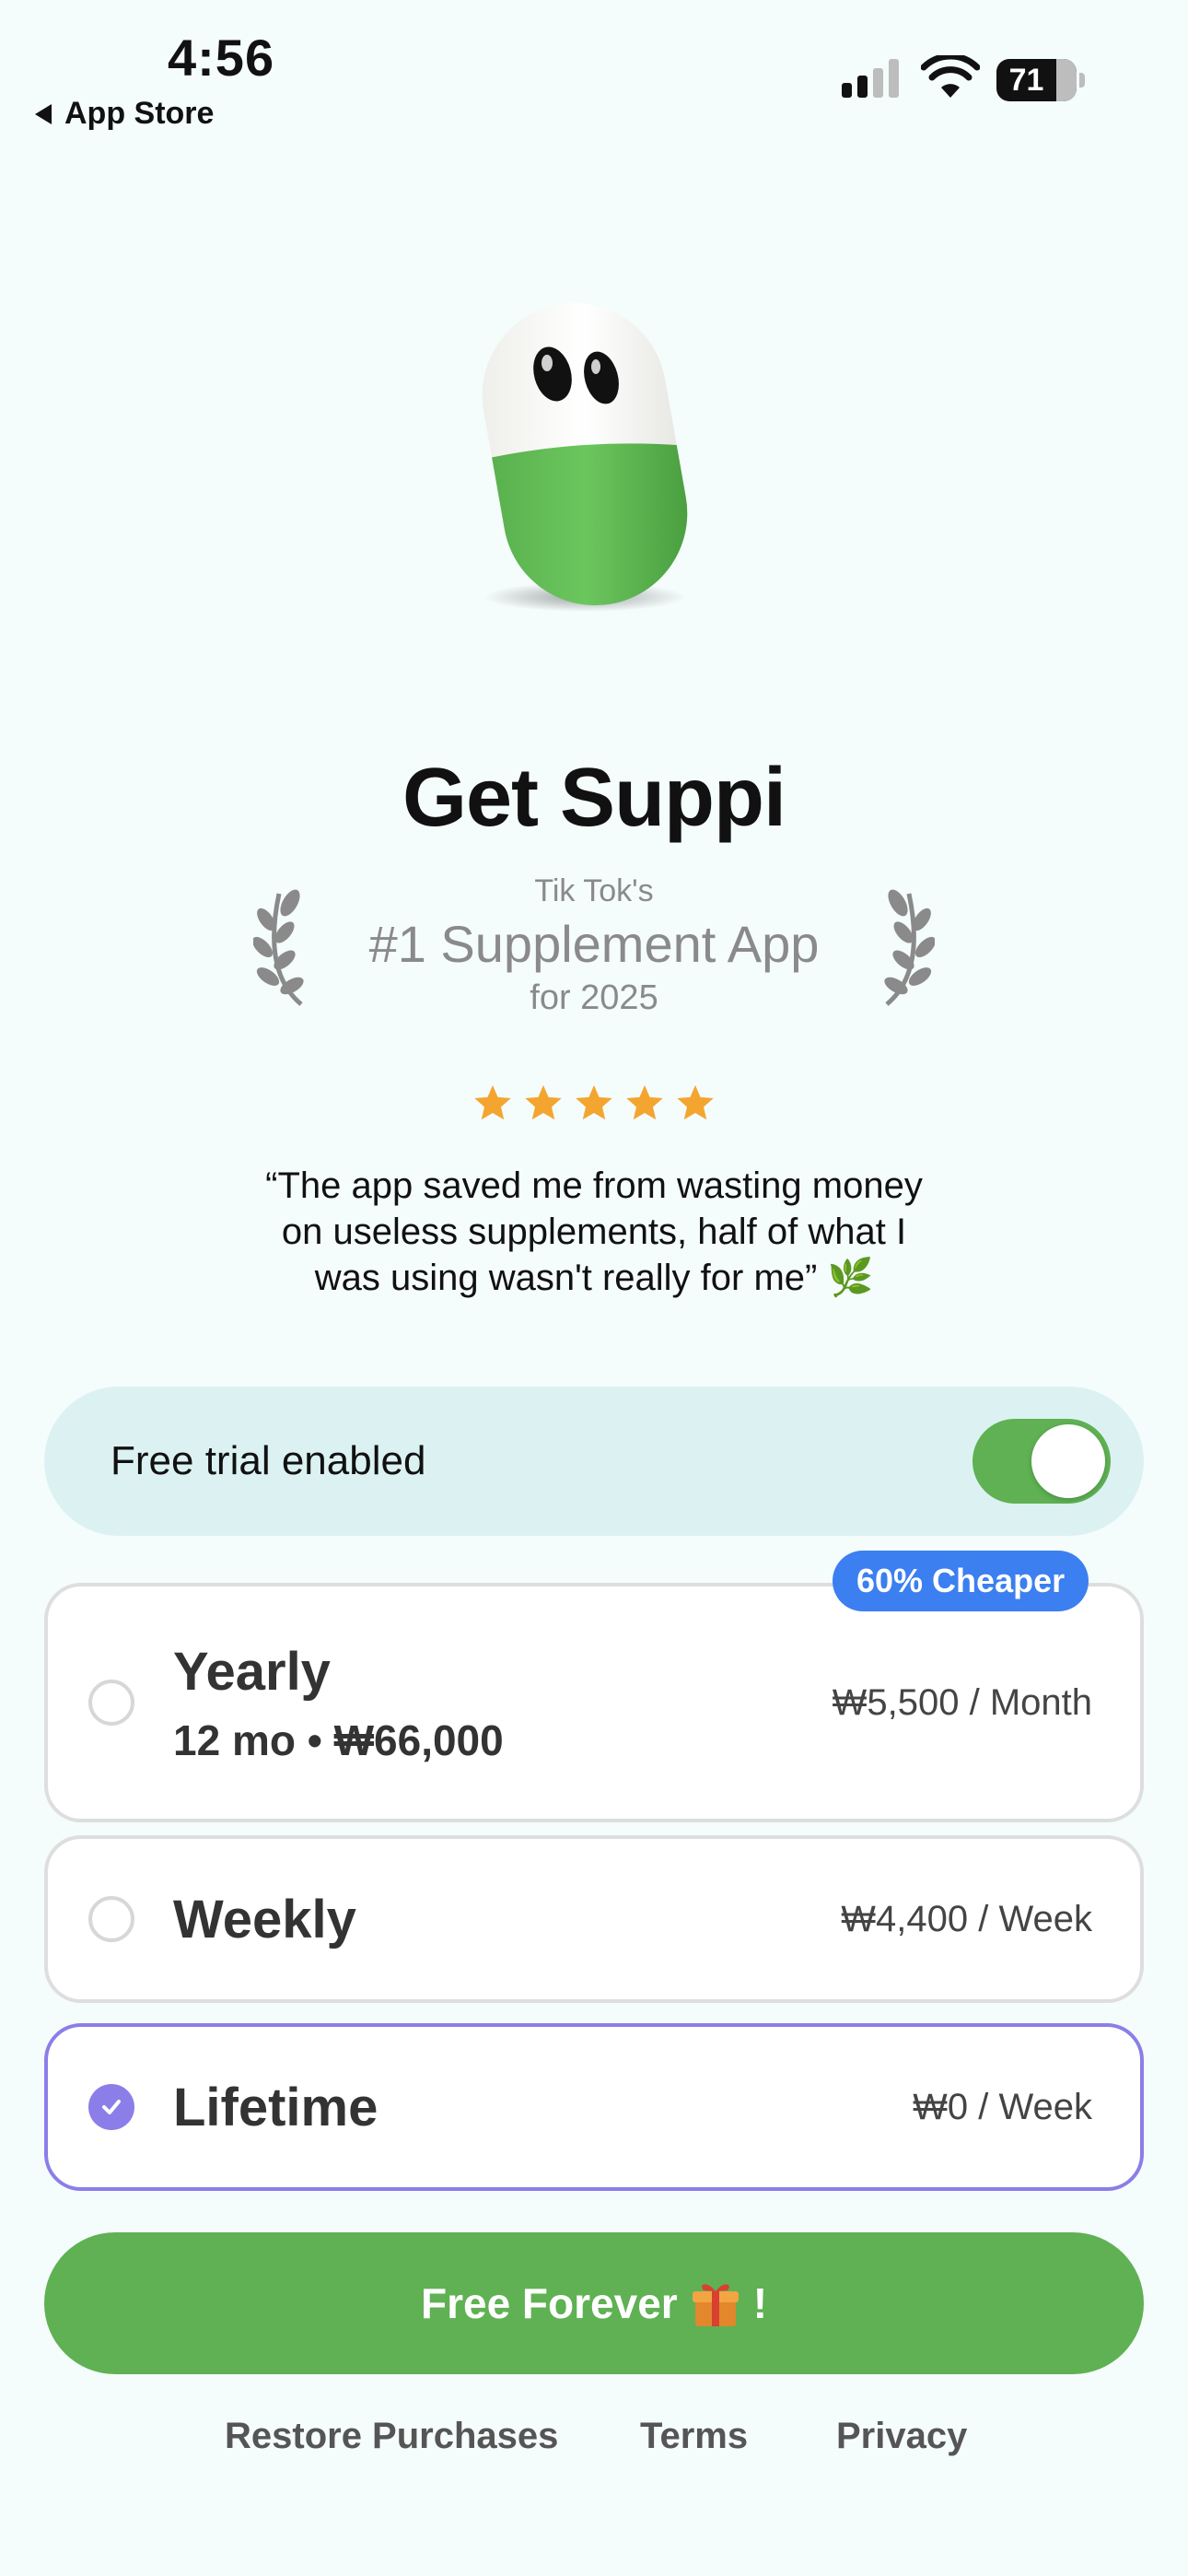  What do you see at coordinates (221, 58) in the screenshot?
I see `status-time: 4:56` at bounding box center [221, 58].